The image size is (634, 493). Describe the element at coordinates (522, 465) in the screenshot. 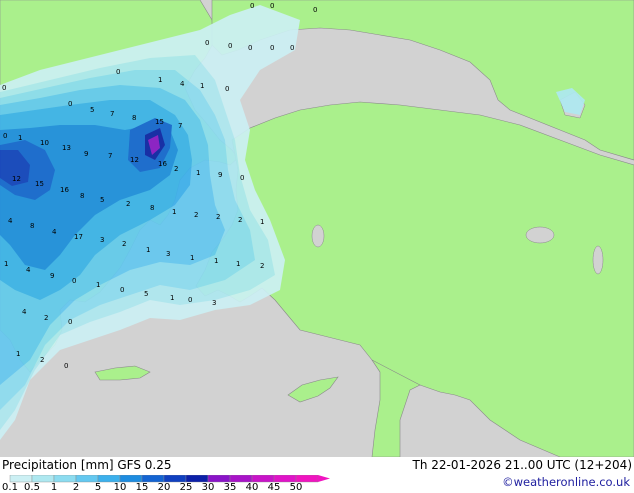

I see `run-info: Th 22-01-2026 21..00 UTC (12+204)` at that location.